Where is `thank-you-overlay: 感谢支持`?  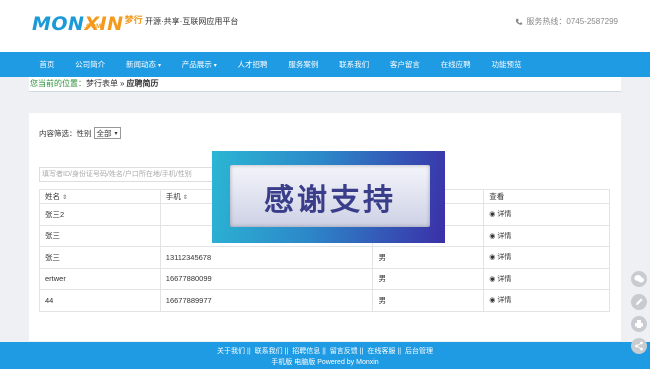
thank-you-overlay: 感谢支持 is located at coordinates (328, 197).